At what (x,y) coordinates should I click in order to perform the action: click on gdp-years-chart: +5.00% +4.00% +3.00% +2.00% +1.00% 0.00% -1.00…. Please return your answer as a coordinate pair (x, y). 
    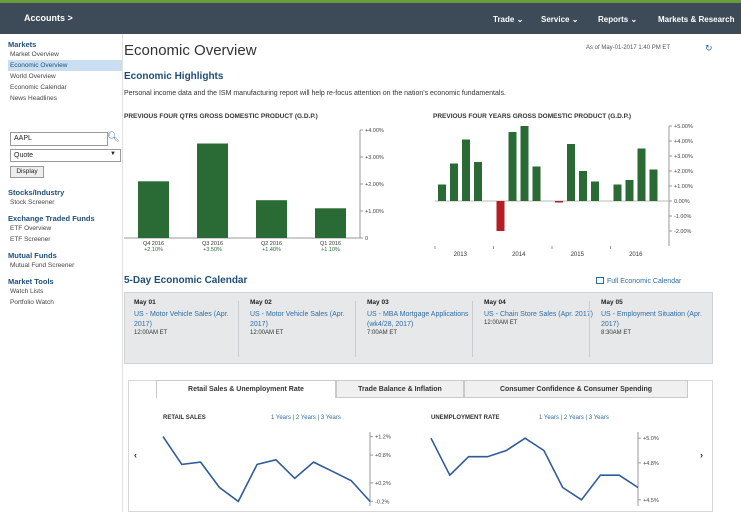
    Looking at the image, I should click on (563, 191).